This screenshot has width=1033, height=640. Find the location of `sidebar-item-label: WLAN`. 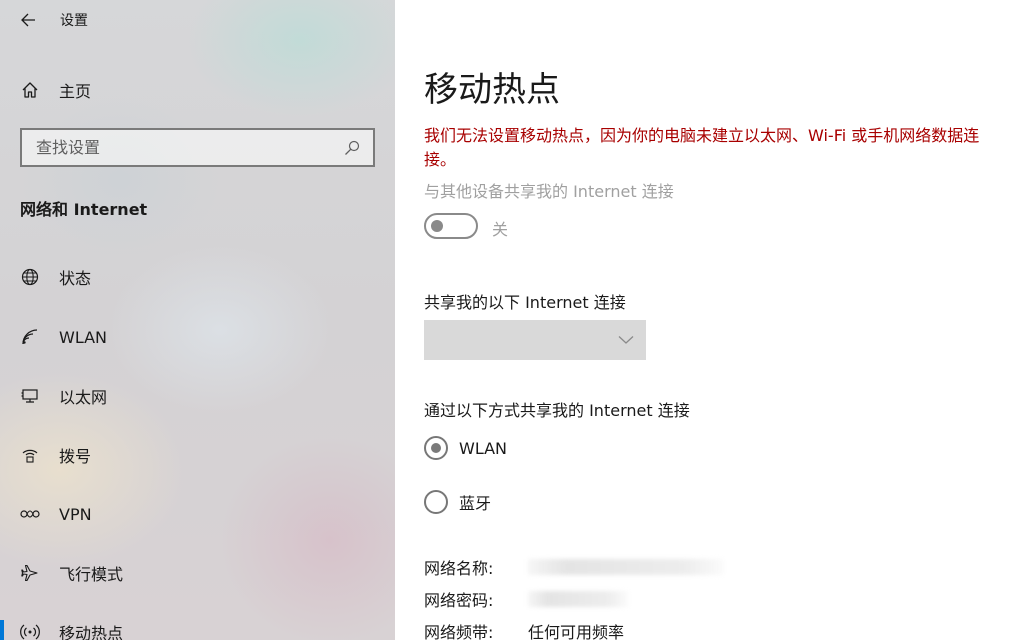

sidebar-item-label: WLAN is located at coordinates (83, 337).